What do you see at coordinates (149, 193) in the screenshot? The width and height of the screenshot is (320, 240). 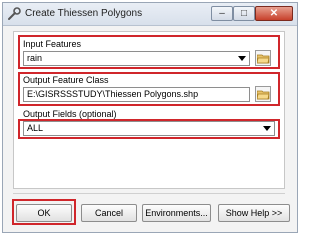 I see `button-bar-separator` at bounding box center [149, 193].